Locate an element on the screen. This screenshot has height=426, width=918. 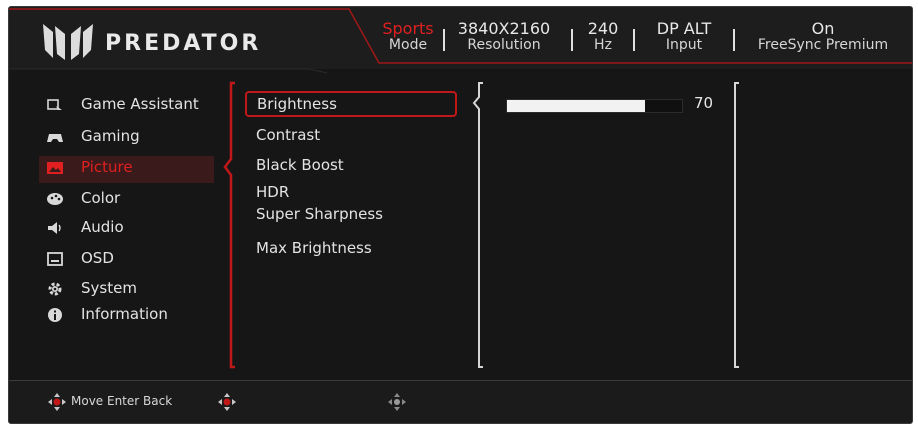
gear-icon is located at coordinates (55, 289).